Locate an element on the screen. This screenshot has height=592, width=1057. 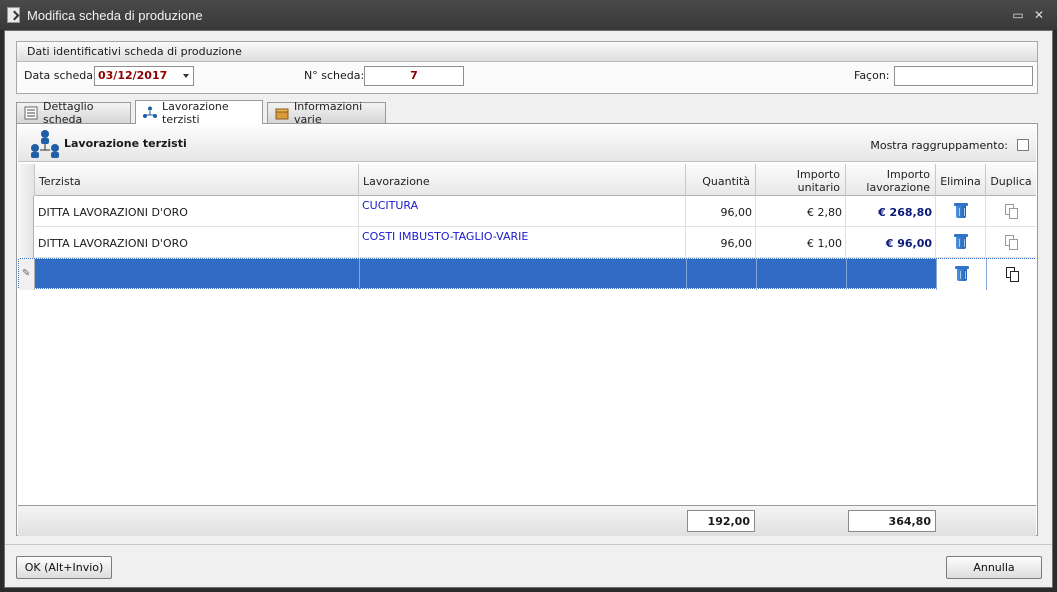
col-lavorazione: Lavorazione is located at coordinates (522, 180).